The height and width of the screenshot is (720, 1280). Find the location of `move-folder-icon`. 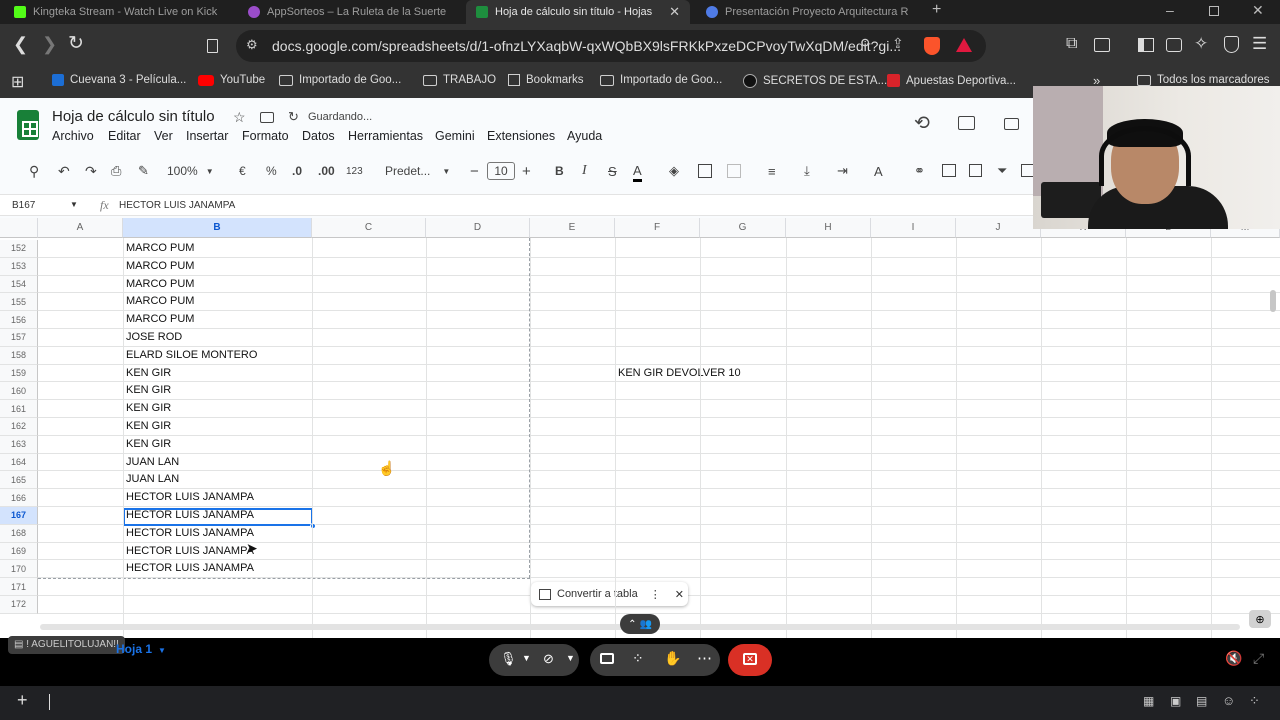

move-folder-icon is located at coordinates (267, 117).